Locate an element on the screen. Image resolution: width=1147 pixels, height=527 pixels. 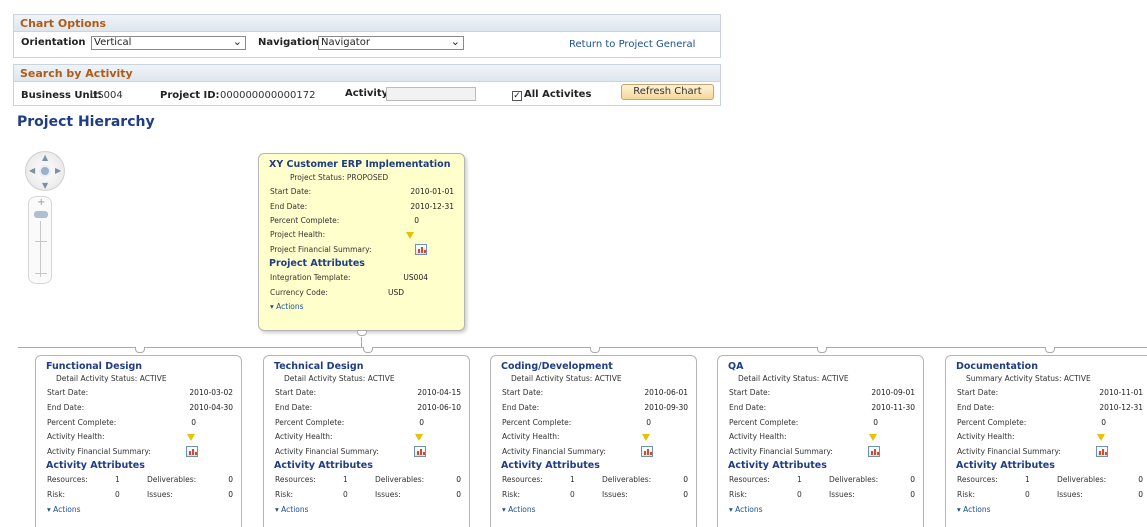
zoom-in-icon: + is located at coordinates (41, 202).